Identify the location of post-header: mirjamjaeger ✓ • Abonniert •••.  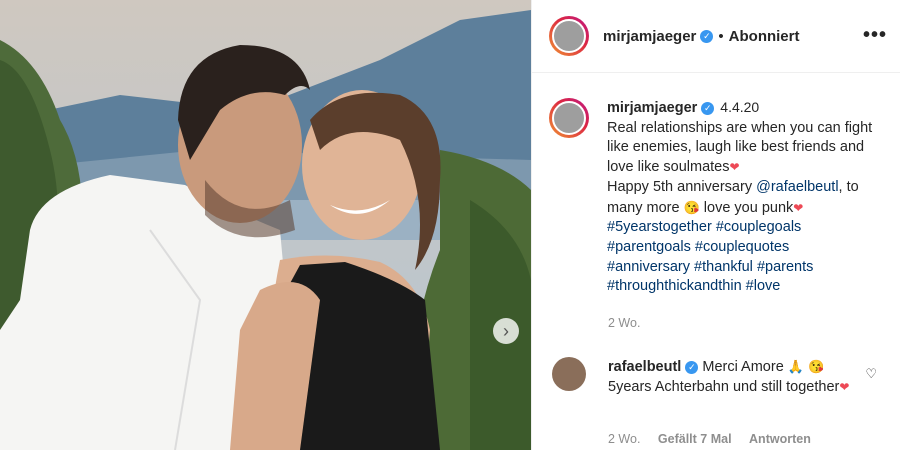
(716, 36).